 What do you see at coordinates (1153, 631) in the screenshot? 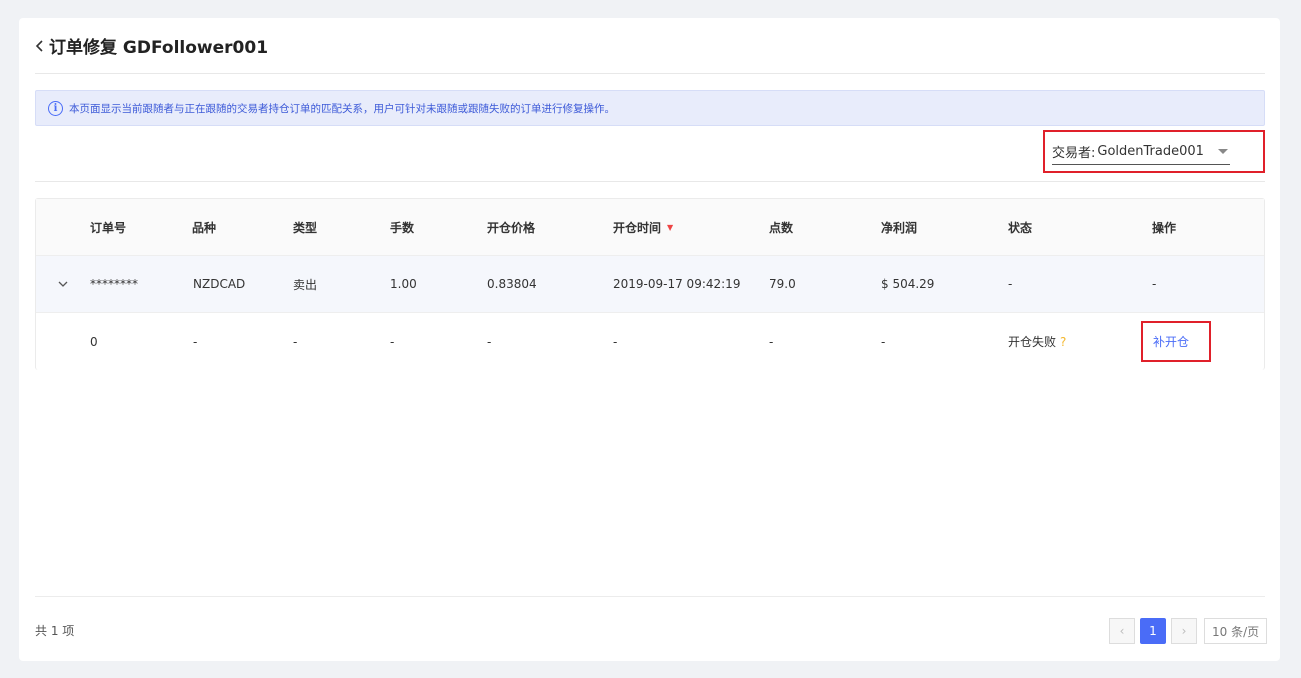
I see `page-number-button: 1` at bounding box center [1153, 631].